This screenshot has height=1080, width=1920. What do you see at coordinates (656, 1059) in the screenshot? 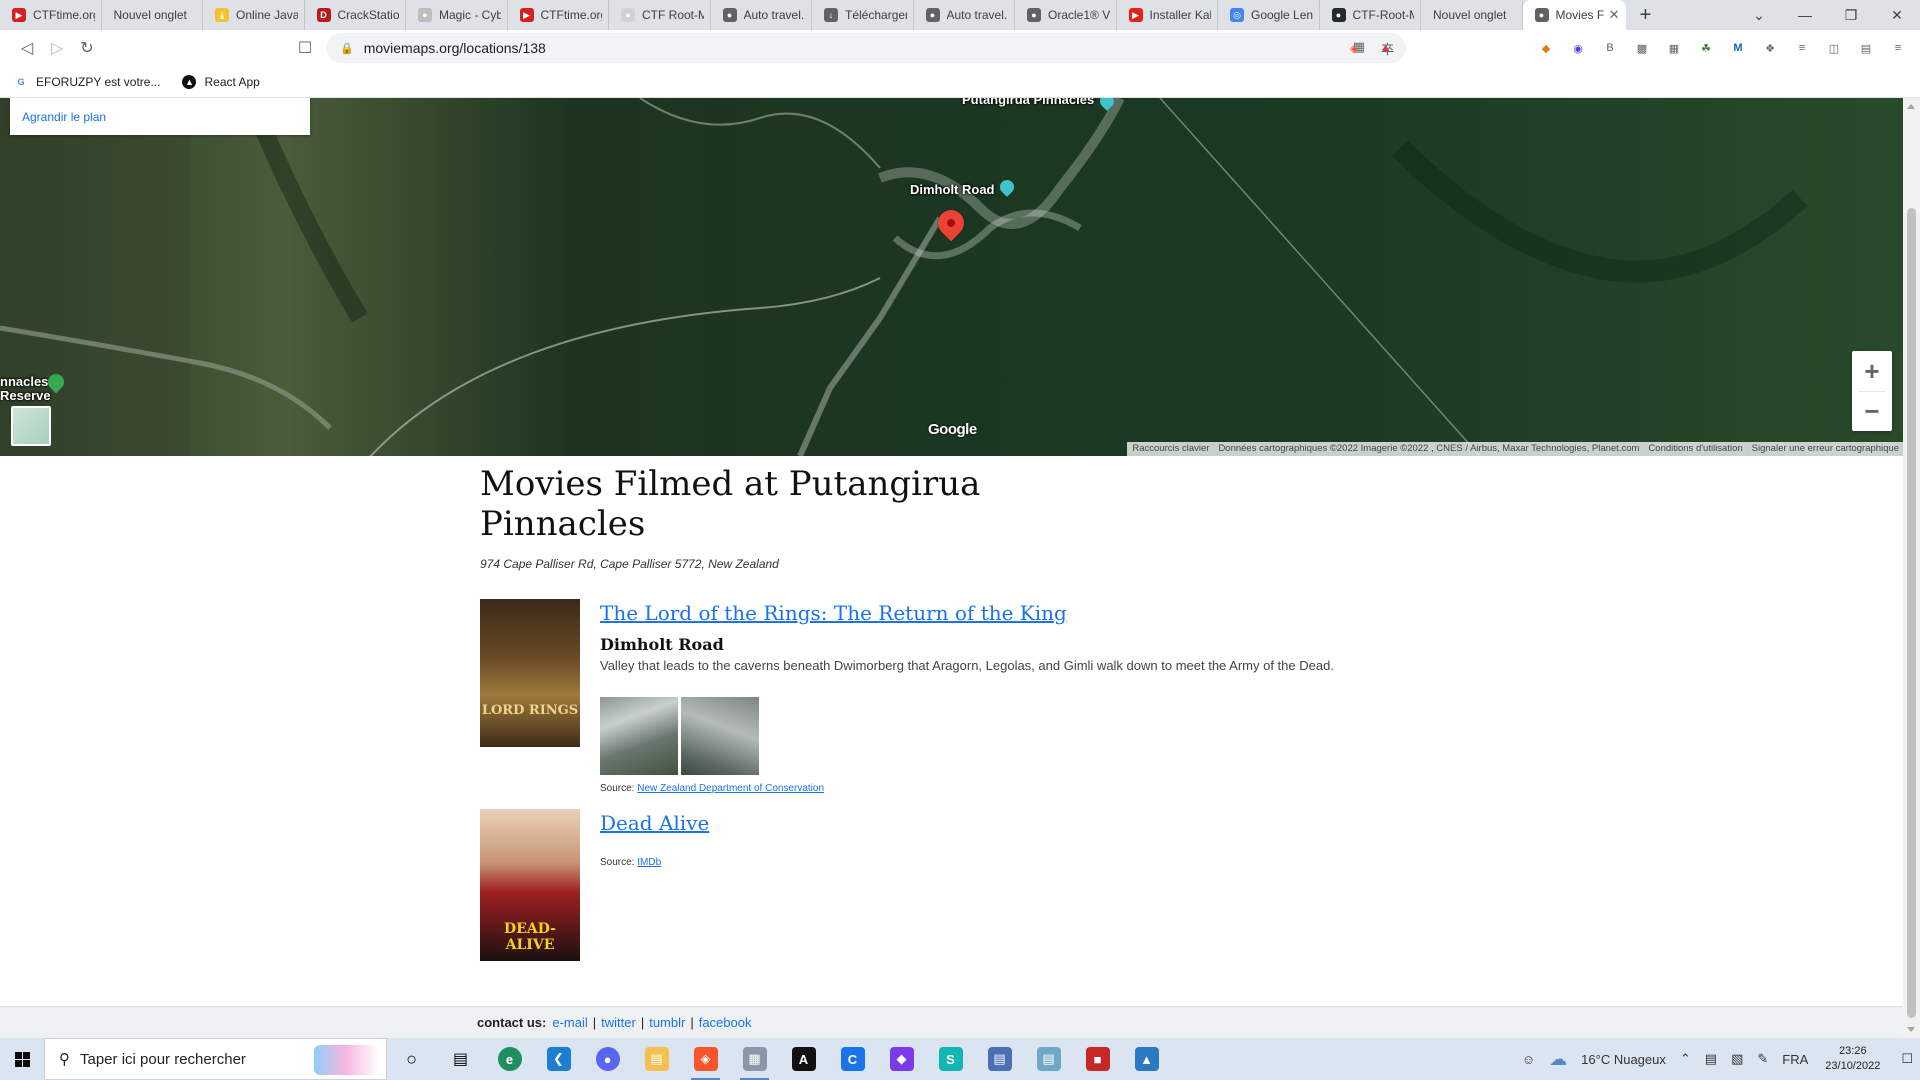
I see `file-explorer-icon: ▤` at bounding box center [656, 1059].